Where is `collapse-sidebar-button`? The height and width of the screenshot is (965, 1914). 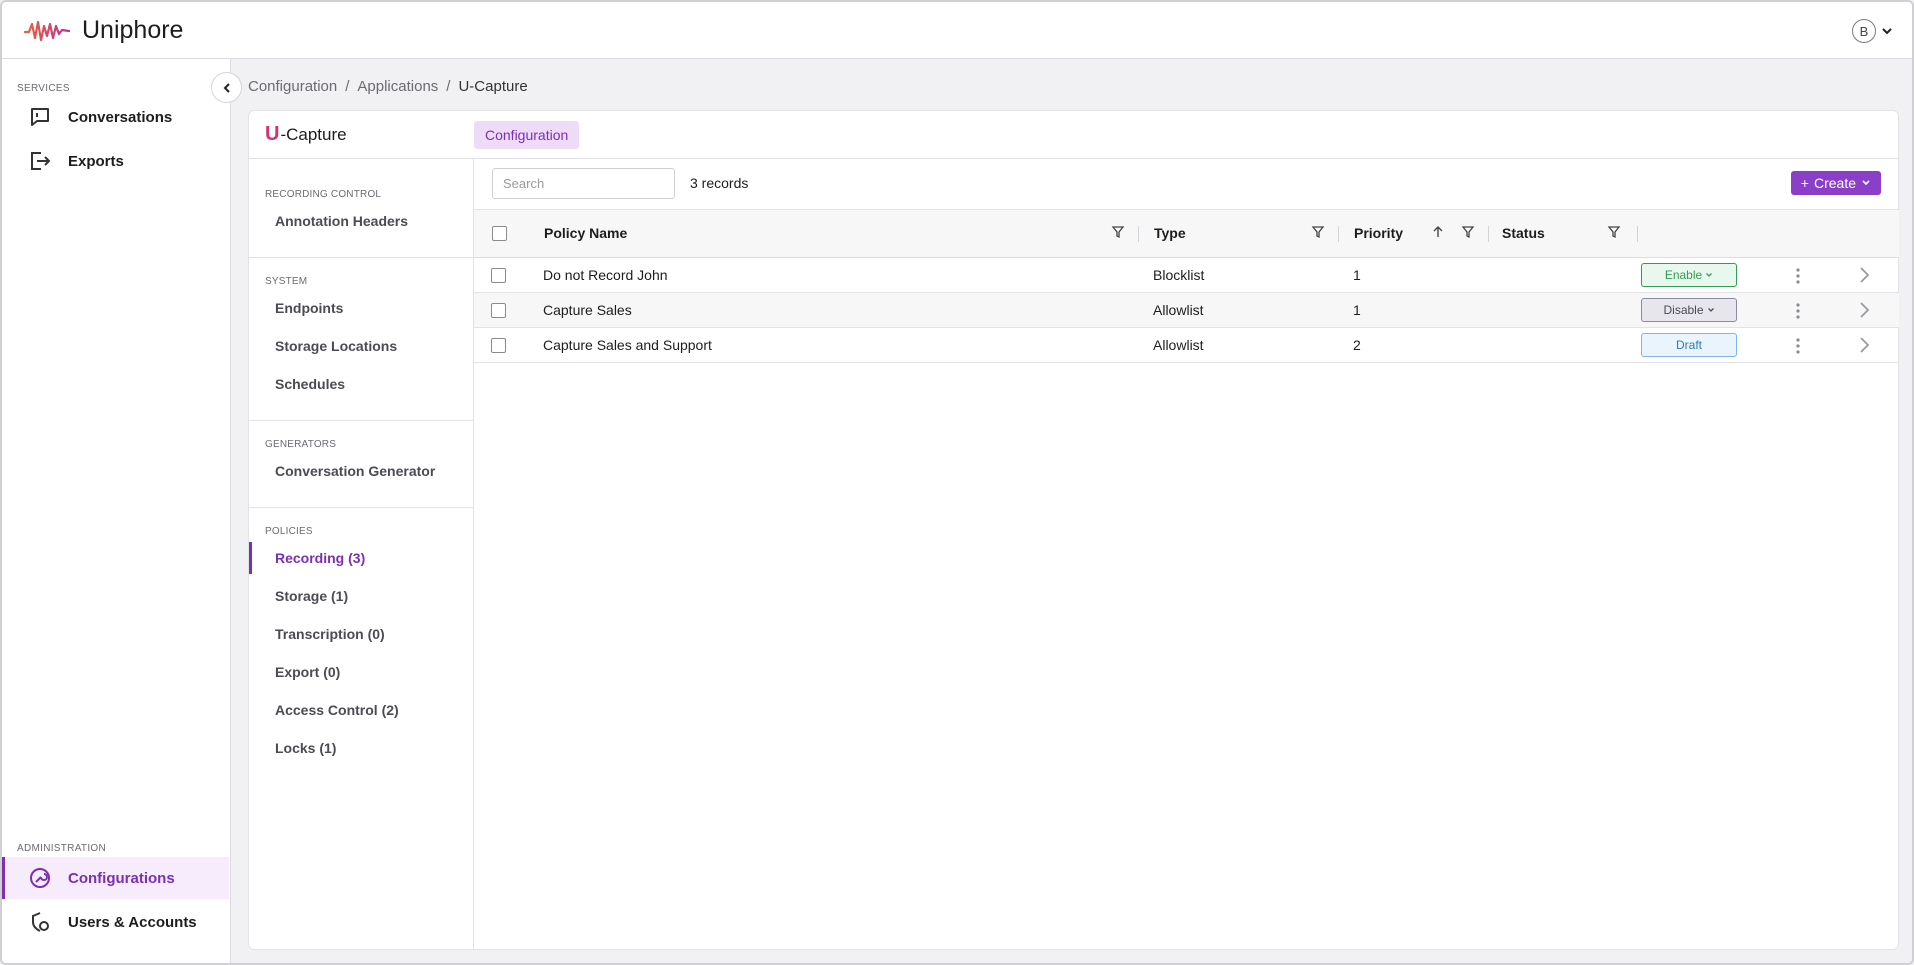 collapse-sidebar-button is located at coordinates (226, 87).